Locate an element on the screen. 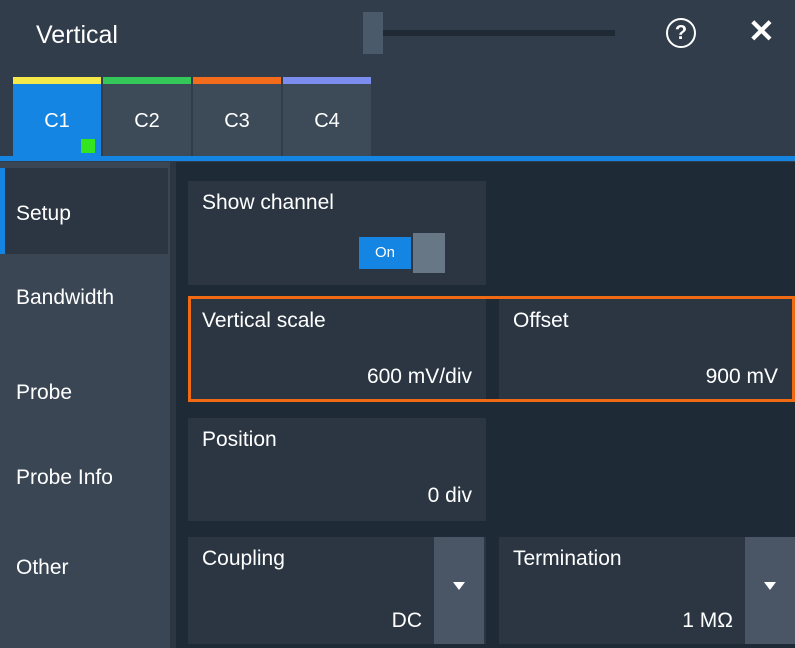  position-value: 0 div is located at coordinates (449, 495).